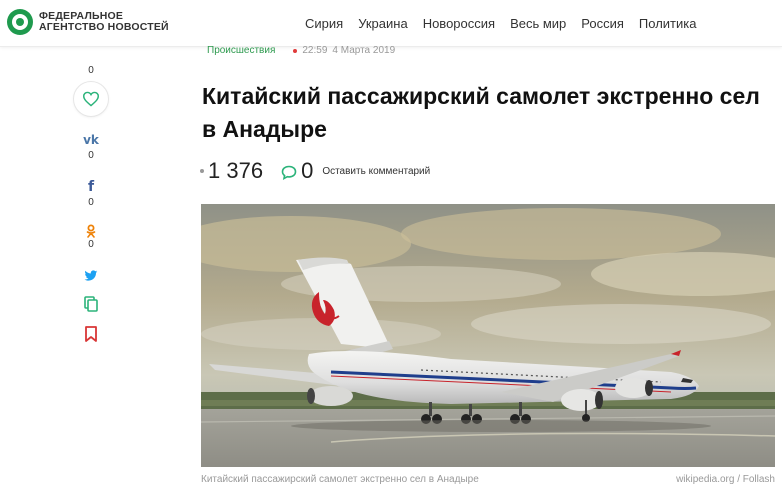 Image resolution: width=782 pixels, height=500 pixels. I want to click on nav-item-politics: Политика, so click(668, 23).